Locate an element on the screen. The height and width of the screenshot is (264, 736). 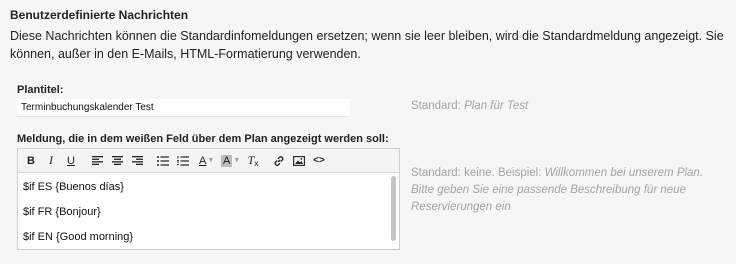
plan-title-input is located at coordinates (183, 108).